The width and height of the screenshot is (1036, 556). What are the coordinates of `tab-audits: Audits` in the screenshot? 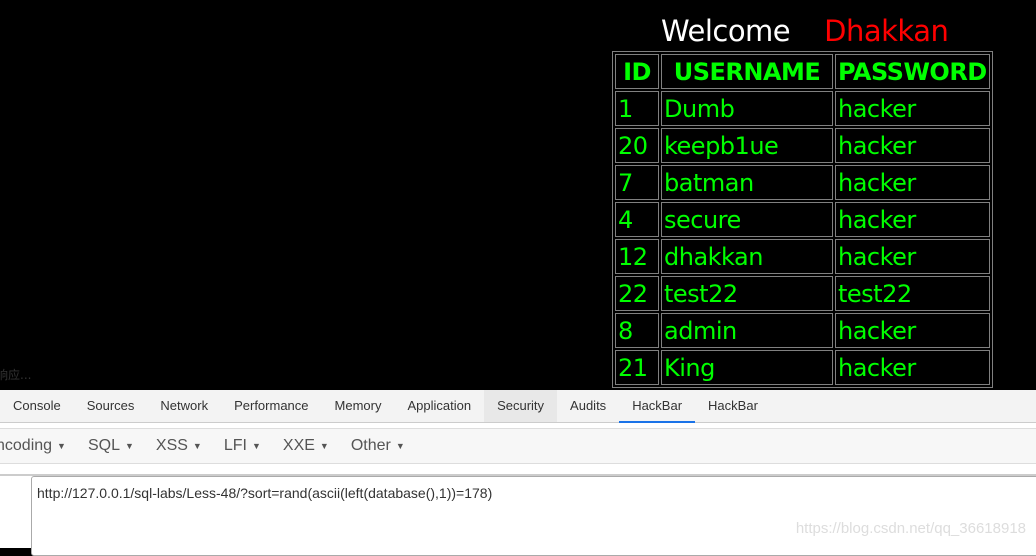 It's located at (588, 406).